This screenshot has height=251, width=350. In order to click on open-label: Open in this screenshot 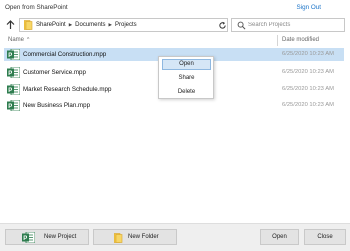, I will do `click(279, 237)`.